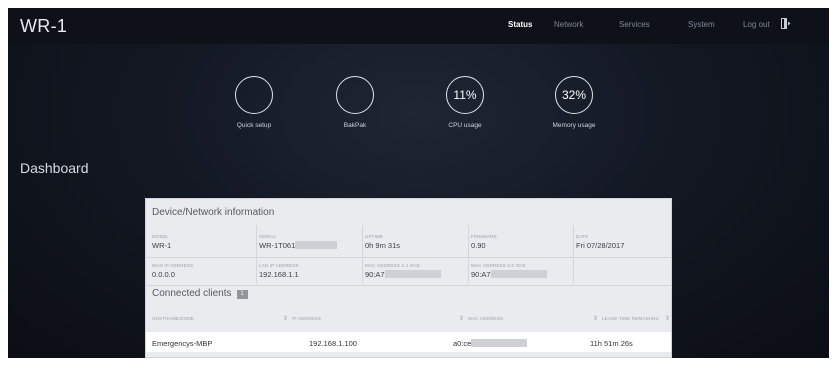 This screenshot has height=387, width=837. What do you see at coordinates (309, 271) in the screenshot?
I see `info-lan-ip: LAN IP ADDRESS 192.168.1.1` at bounding box center [309, 271].